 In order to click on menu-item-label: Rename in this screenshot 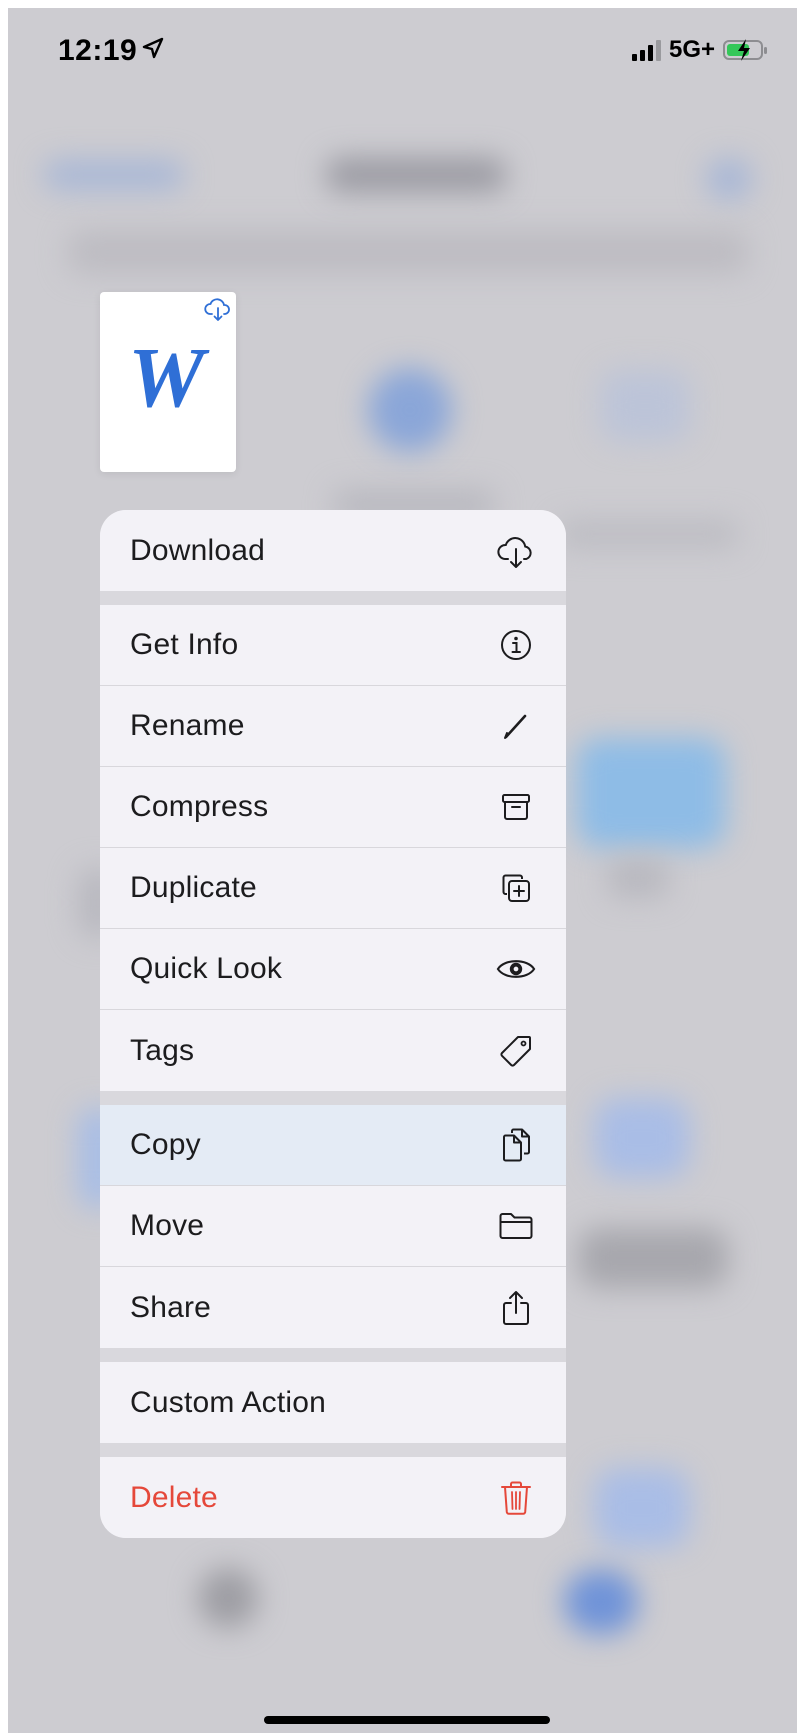, I will do `click(187, 725)`.